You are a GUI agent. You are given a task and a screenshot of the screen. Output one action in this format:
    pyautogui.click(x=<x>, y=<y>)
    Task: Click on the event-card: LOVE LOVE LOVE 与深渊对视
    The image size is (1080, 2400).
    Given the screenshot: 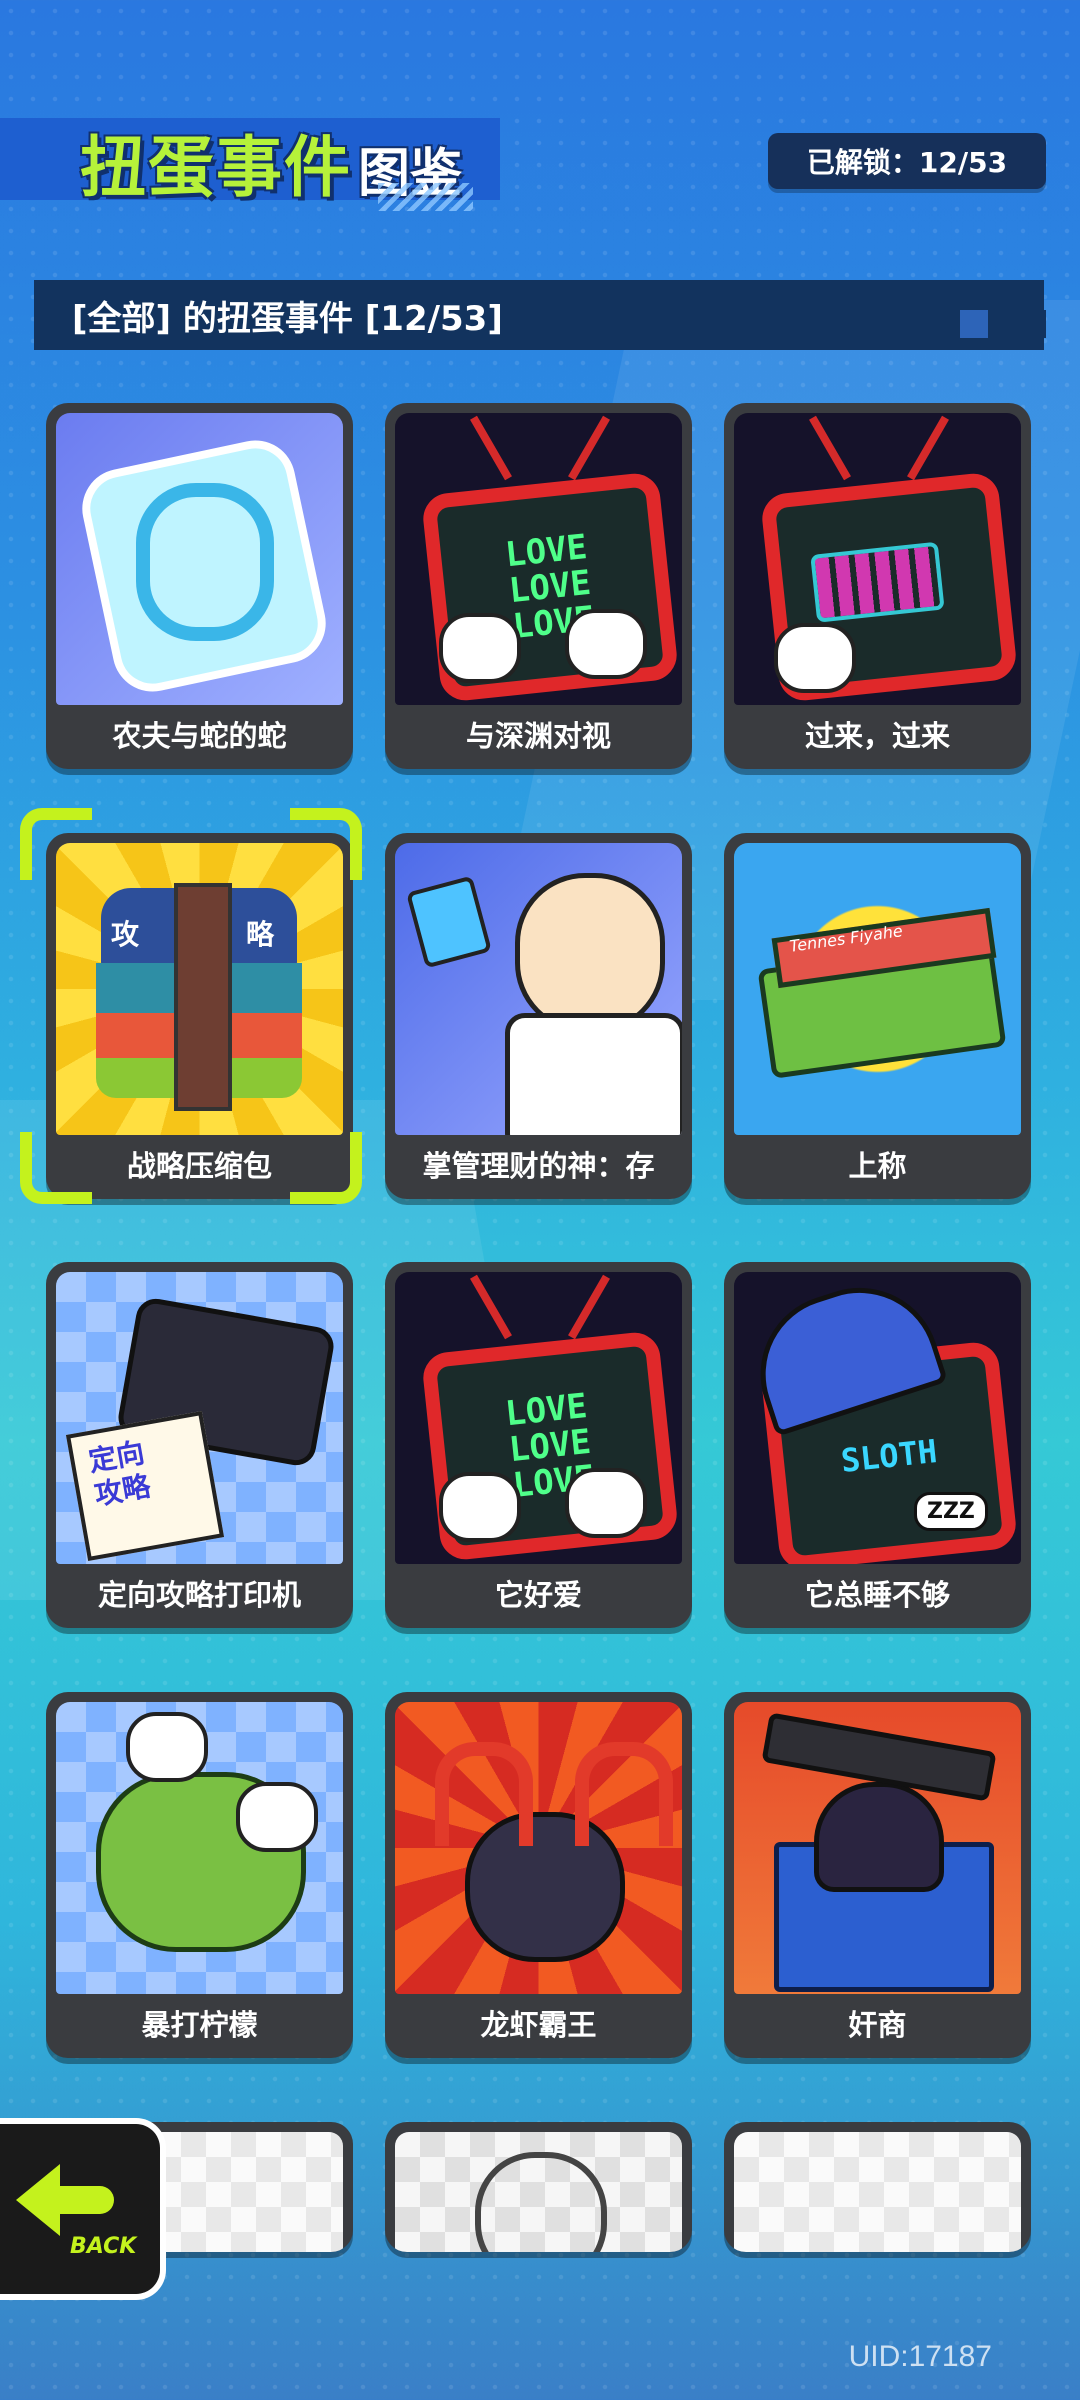 What is the action you would take?
    pyautogui.click(x=538, y=586)
    